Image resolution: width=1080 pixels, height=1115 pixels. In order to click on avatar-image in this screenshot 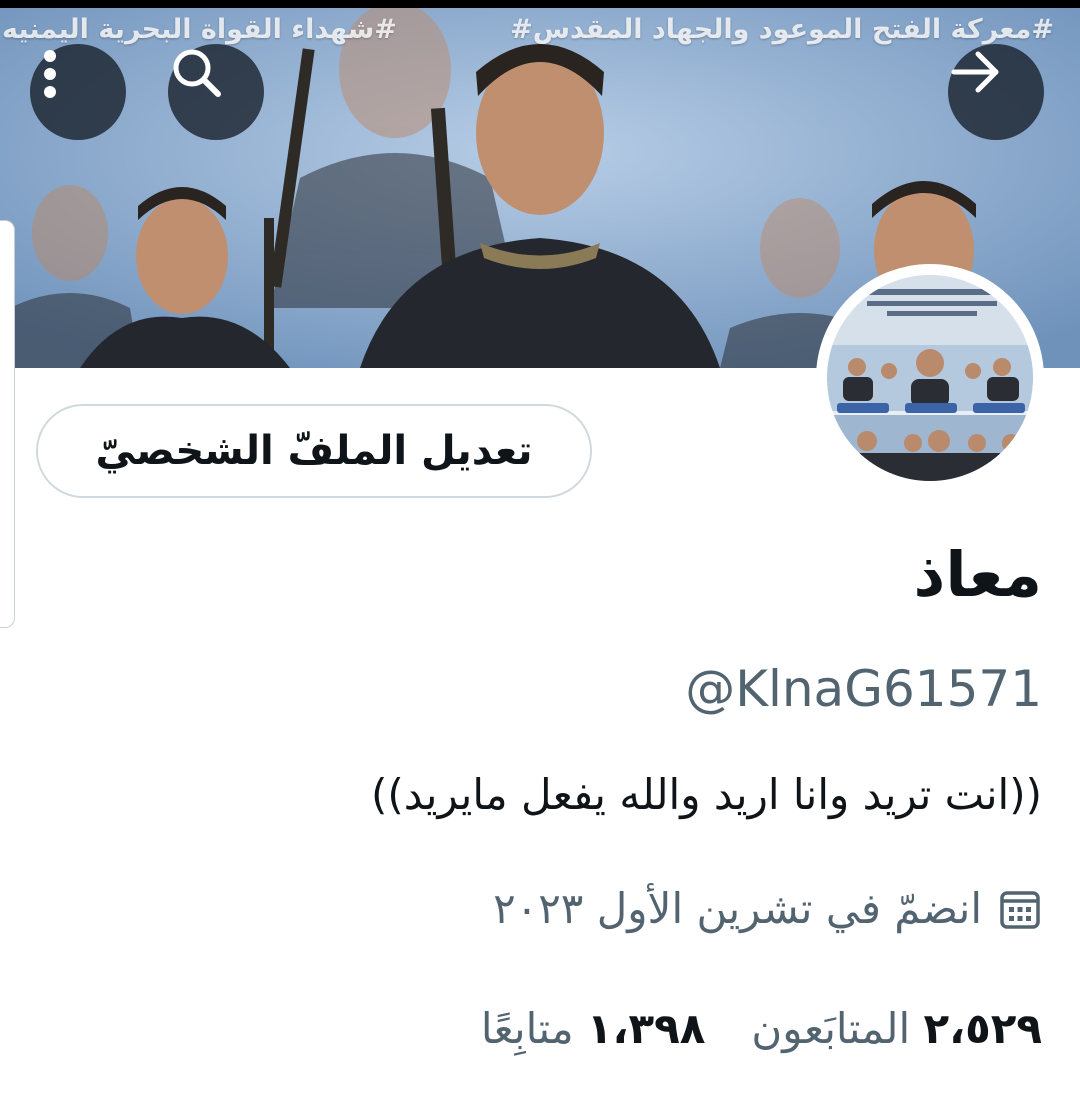, I will do `click(930, 378)`.